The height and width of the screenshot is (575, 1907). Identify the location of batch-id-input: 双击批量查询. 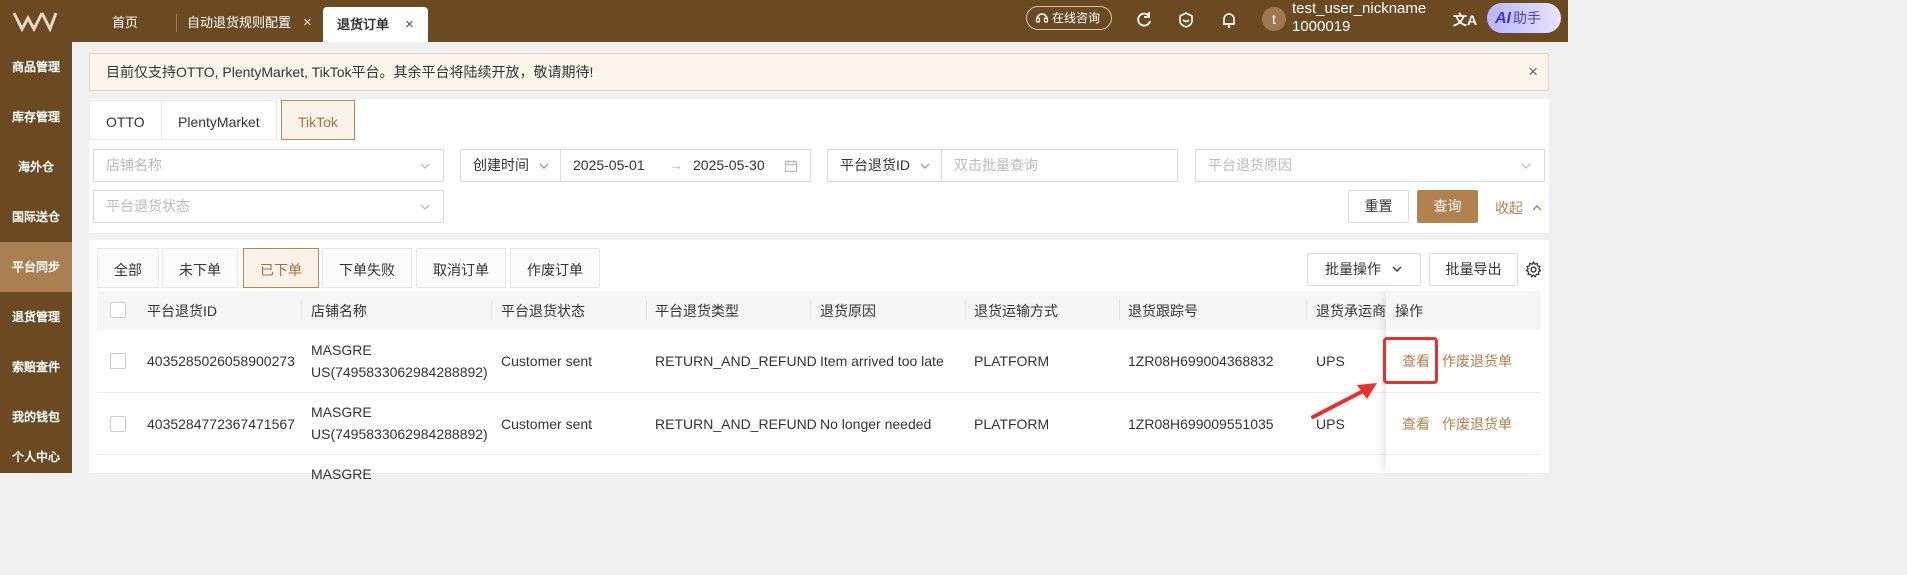
(1059, 165).